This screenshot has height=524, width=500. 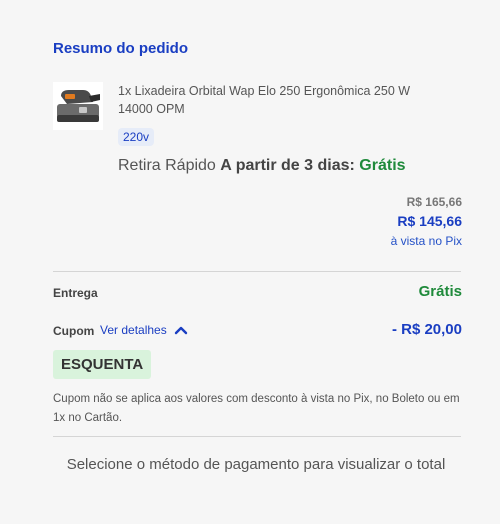 What do you see at coordinates (426, 241) in the screenshot?
I see `price-payment-note: à vista no Pix` at bounding box center [426, 241].